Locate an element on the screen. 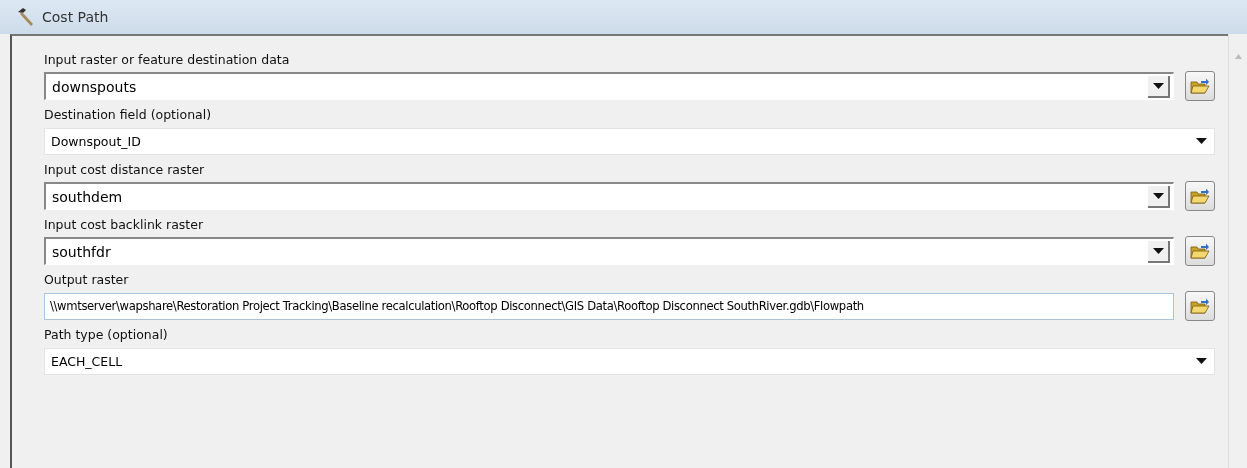  combo-box: southfdr is located at coordinates (609, 251).